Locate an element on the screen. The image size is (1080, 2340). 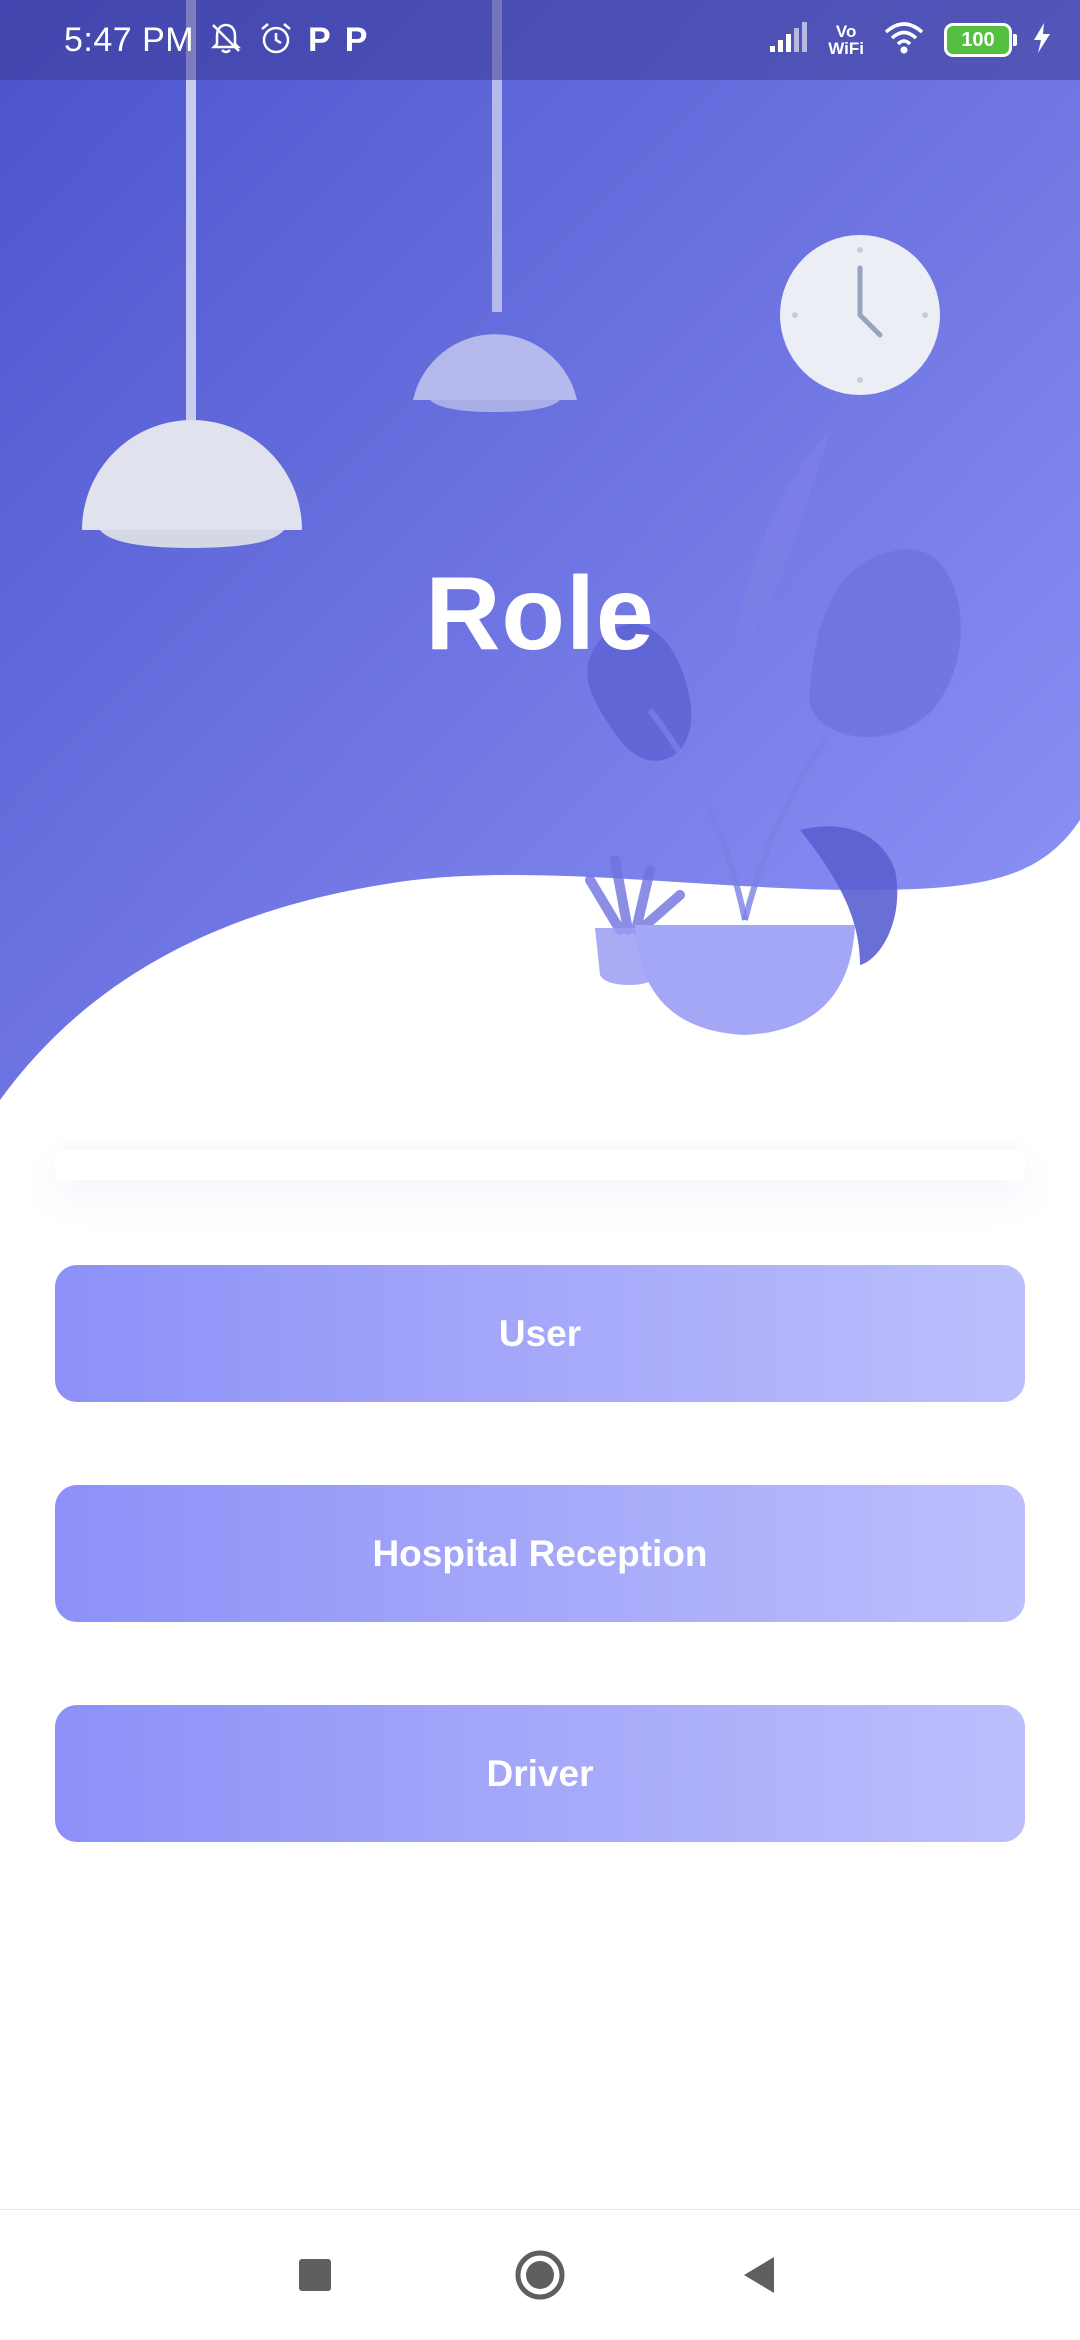
system-status-icons: Vo WiFi 100 is located at coordinates (910, 40).